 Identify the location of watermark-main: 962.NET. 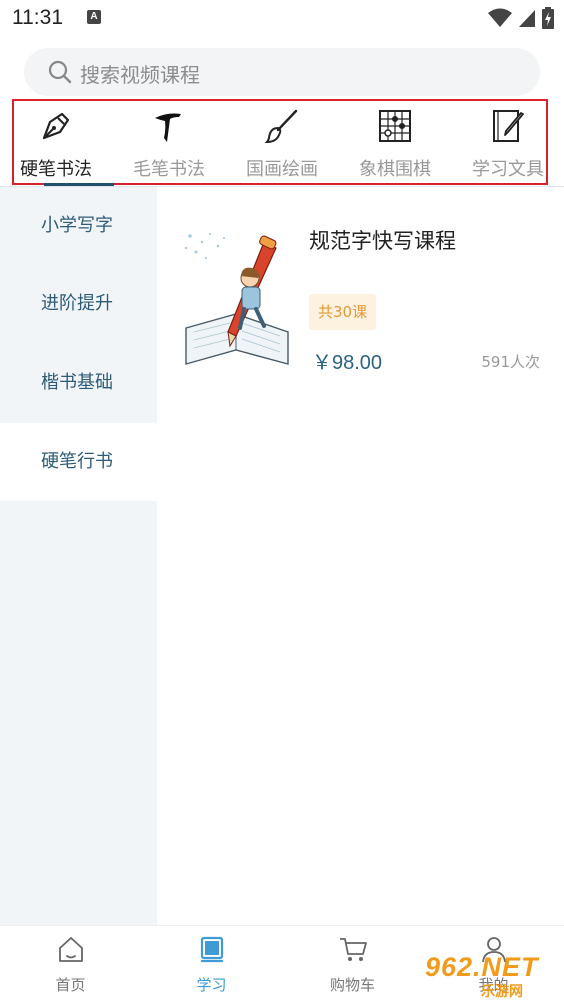
(482, 967).